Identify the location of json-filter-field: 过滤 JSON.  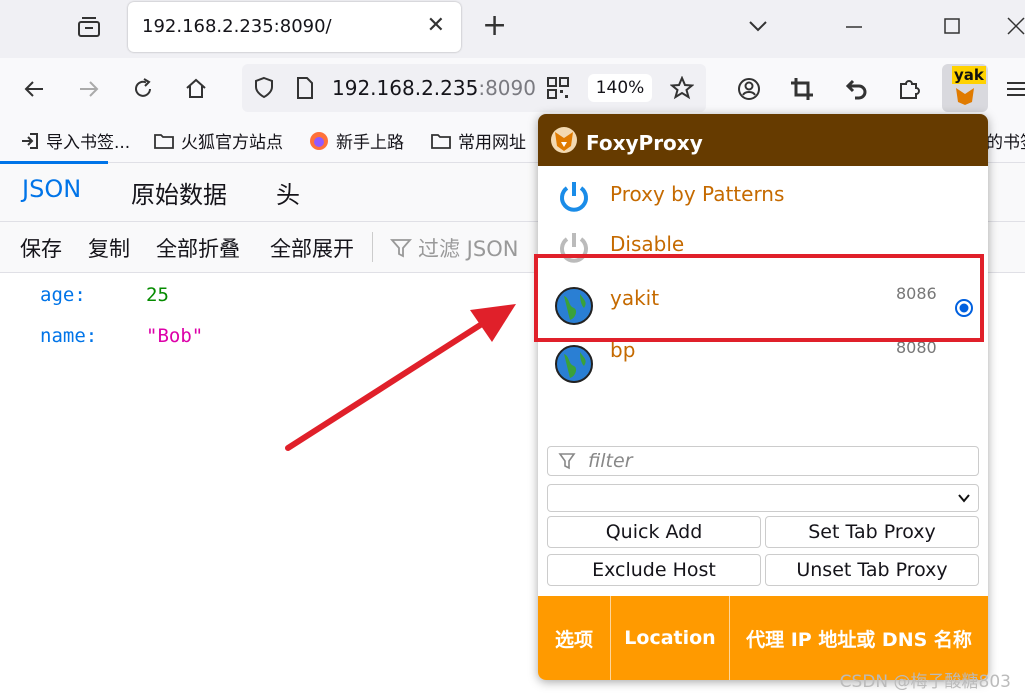
(454, 248).